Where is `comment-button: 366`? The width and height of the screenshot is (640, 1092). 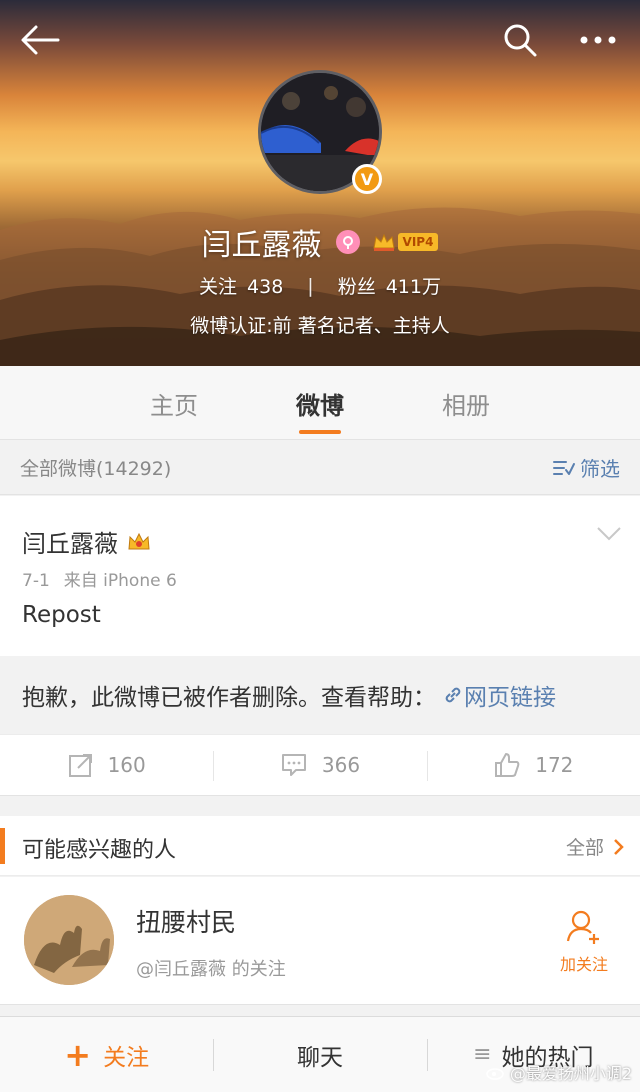 comment-button: 366 is located at coordinates (319, 765).